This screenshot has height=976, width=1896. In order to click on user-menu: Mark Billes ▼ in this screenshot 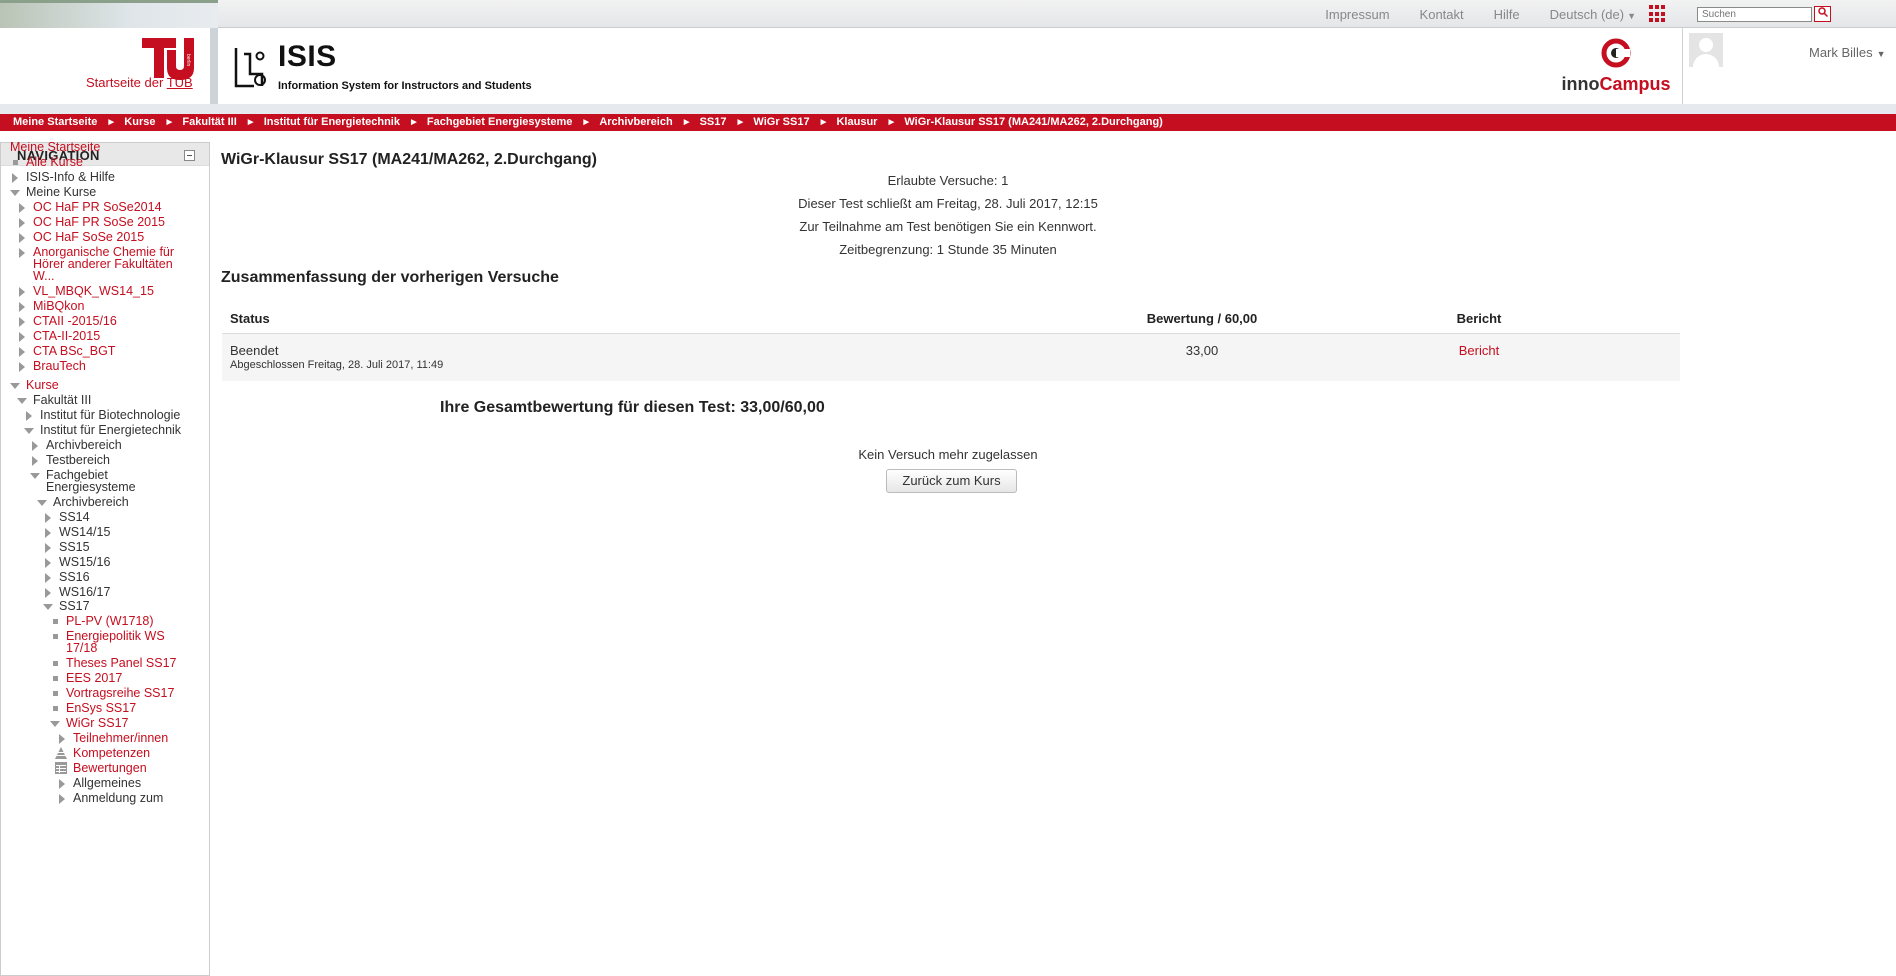, I will do `click(1789, 66)`.